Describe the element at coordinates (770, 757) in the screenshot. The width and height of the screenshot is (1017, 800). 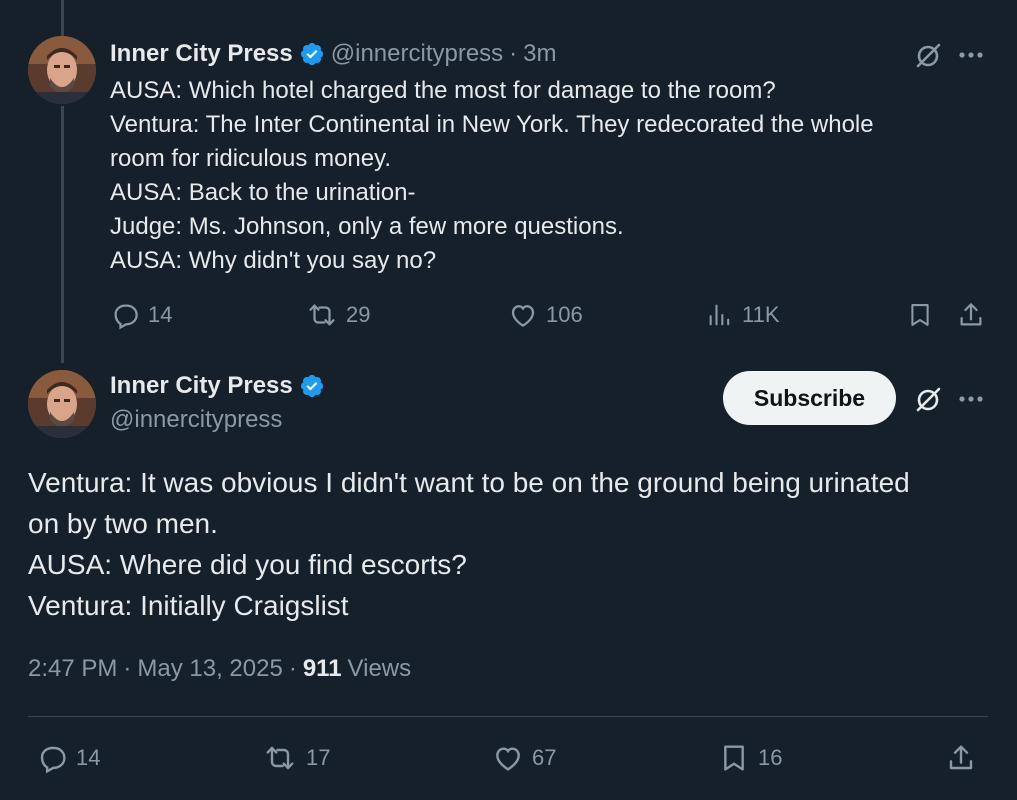
I see `bookmark-count: 16` at that location.